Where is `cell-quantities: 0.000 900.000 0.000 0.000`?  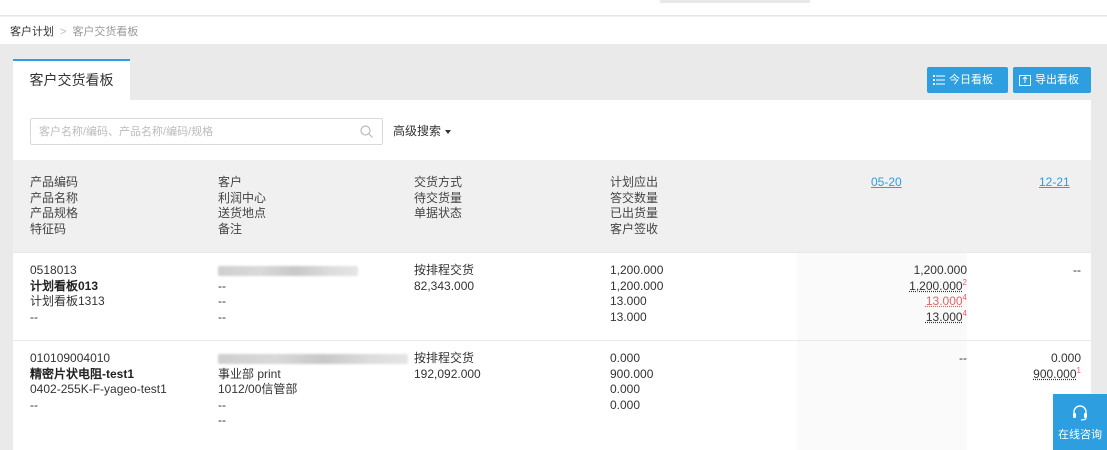 cell-quantities: 0.000 900.000 0.000 0.000 is located at coordinates (631, 382).